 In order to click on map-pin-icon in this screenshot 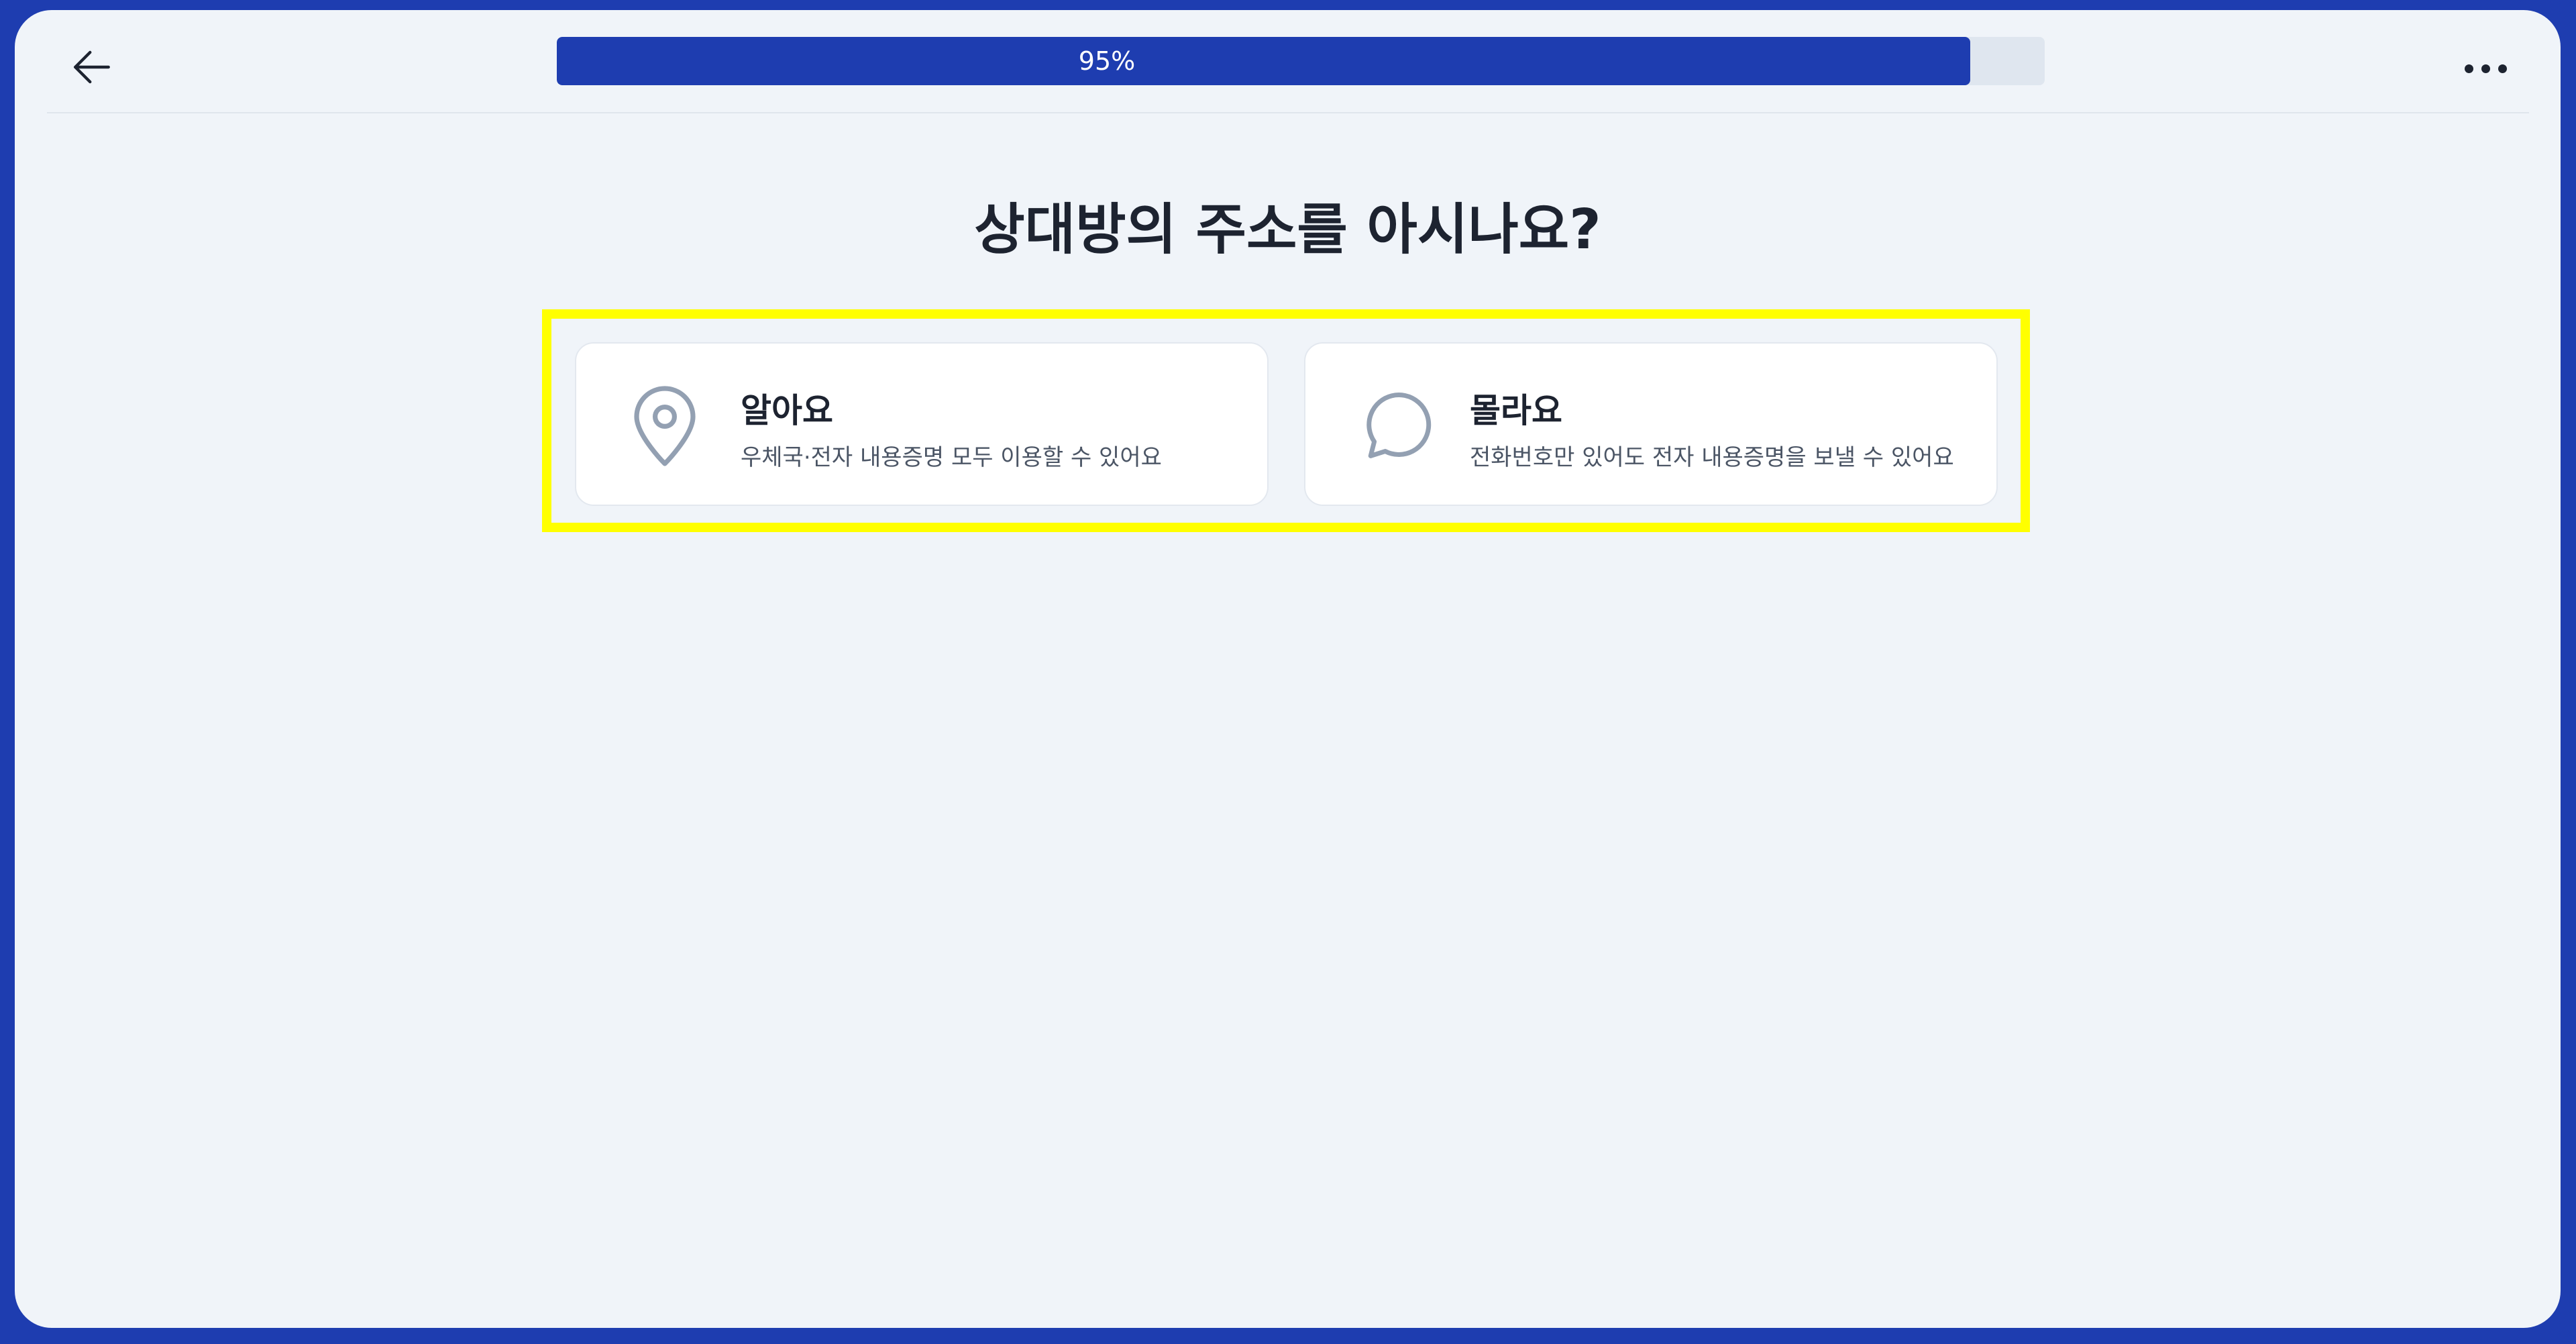, I will do `click(664, 426)`.